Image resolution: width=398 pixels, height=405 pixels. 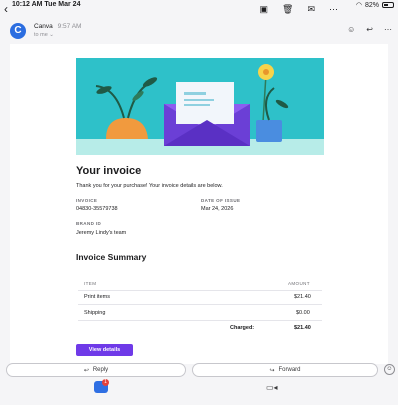 I want to click on sender-name: Canva, so click(x=43, y=26).